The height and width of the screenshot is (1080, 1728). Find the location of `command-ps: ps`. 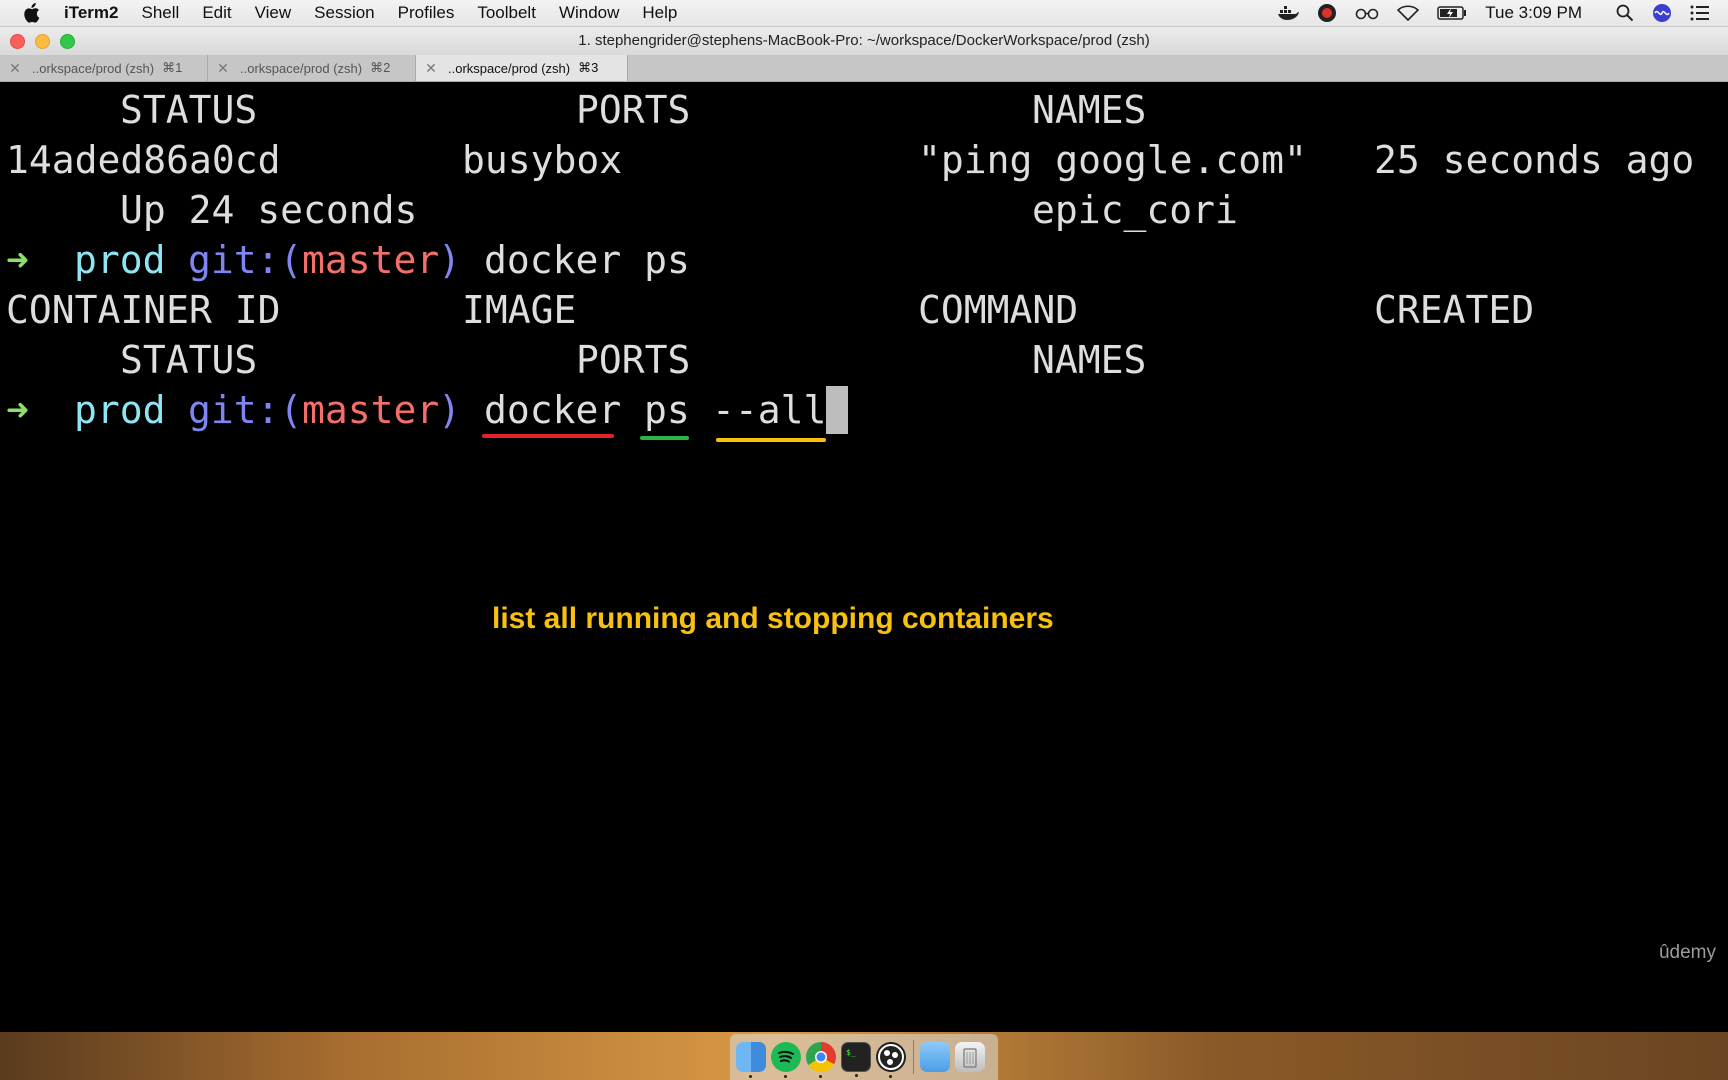

command-ps: ps is located at coordinates (667, 410).